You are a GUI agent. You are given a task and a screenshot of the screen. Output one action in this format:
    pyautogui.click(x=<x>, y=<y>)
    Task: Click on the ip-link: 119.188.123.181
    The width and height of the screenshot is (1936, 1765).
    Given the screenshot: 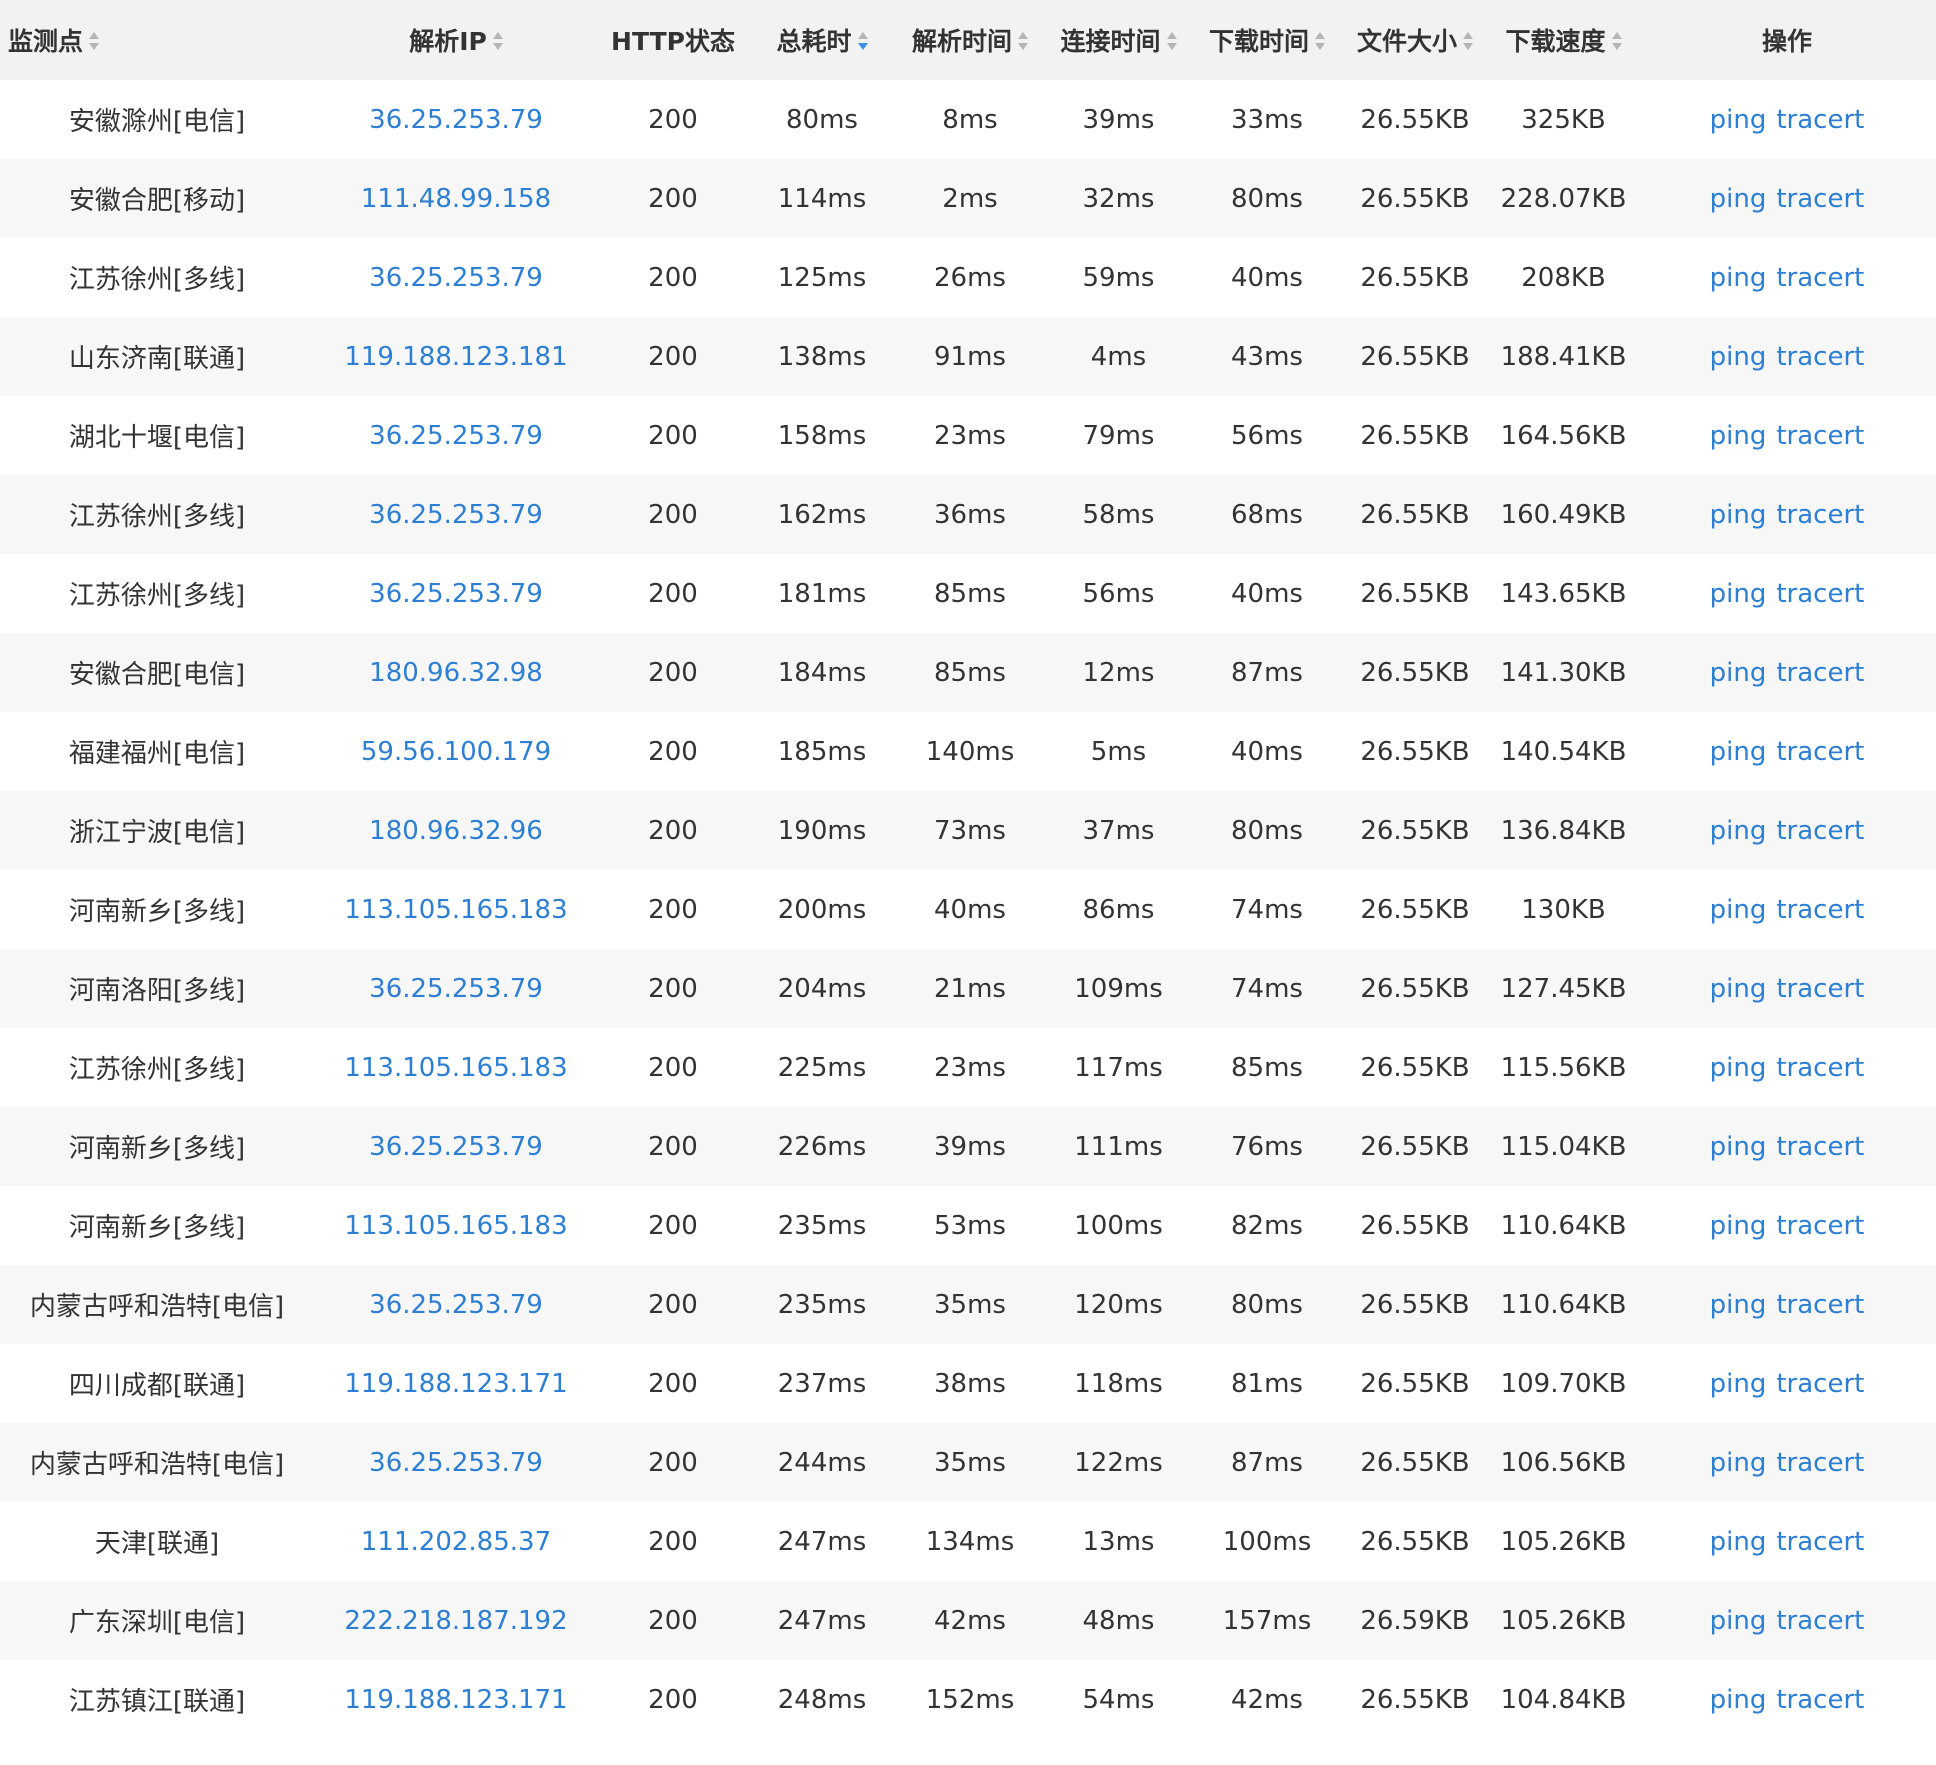 What is the action you would take?
    pyautogui.click(x=455, y=357)
    